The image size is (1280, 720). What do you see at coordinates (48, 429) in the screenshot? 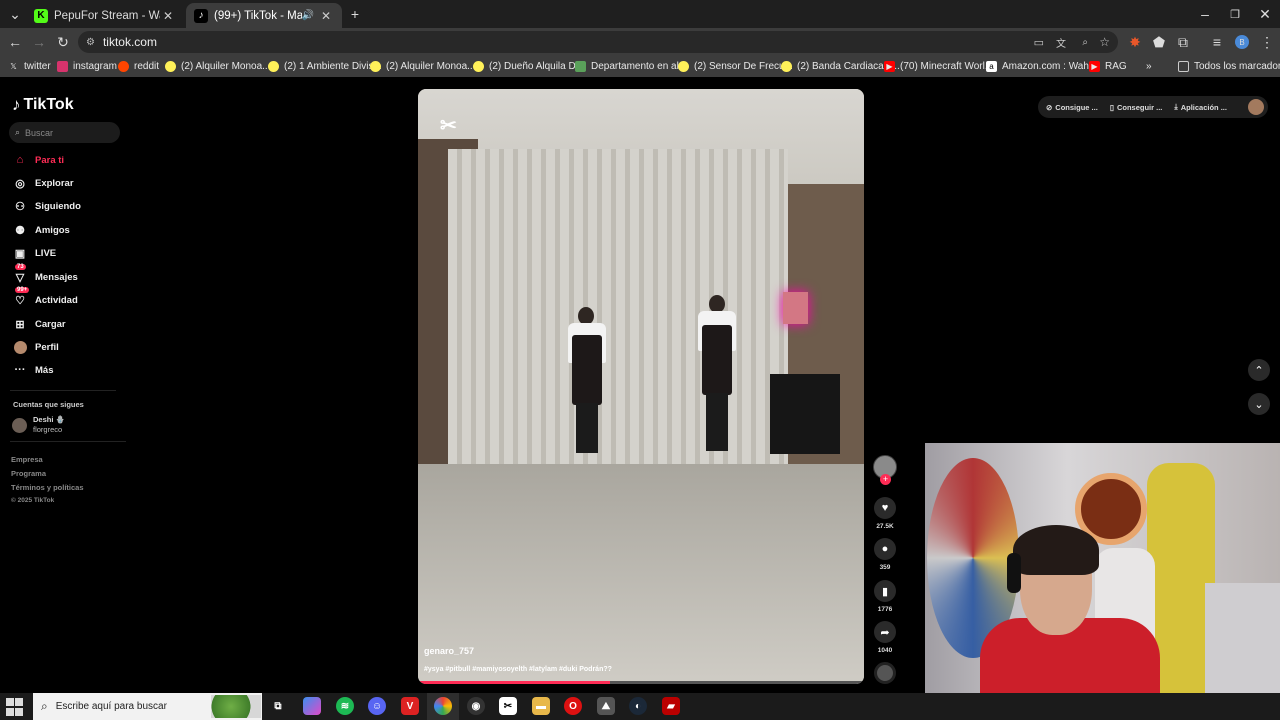
I see `account-username: florgreco` at bounding box center [48, 429].